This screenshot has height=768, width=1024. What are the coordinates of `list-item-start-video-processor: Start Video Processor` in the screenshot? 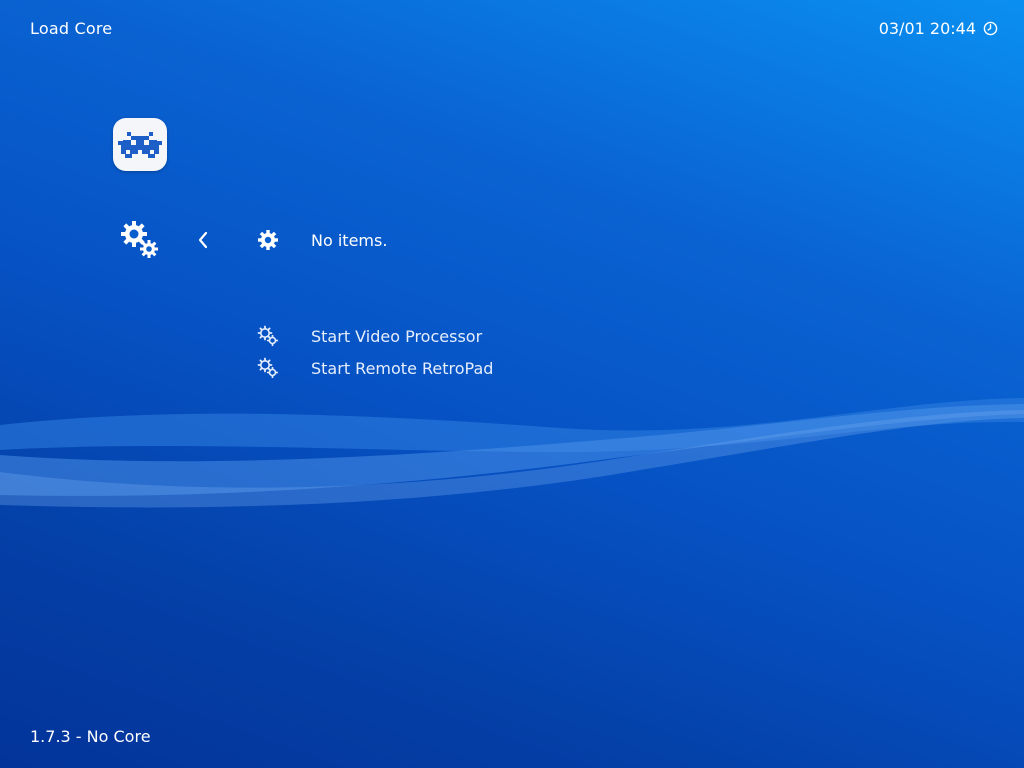 It's located at (369, 336).